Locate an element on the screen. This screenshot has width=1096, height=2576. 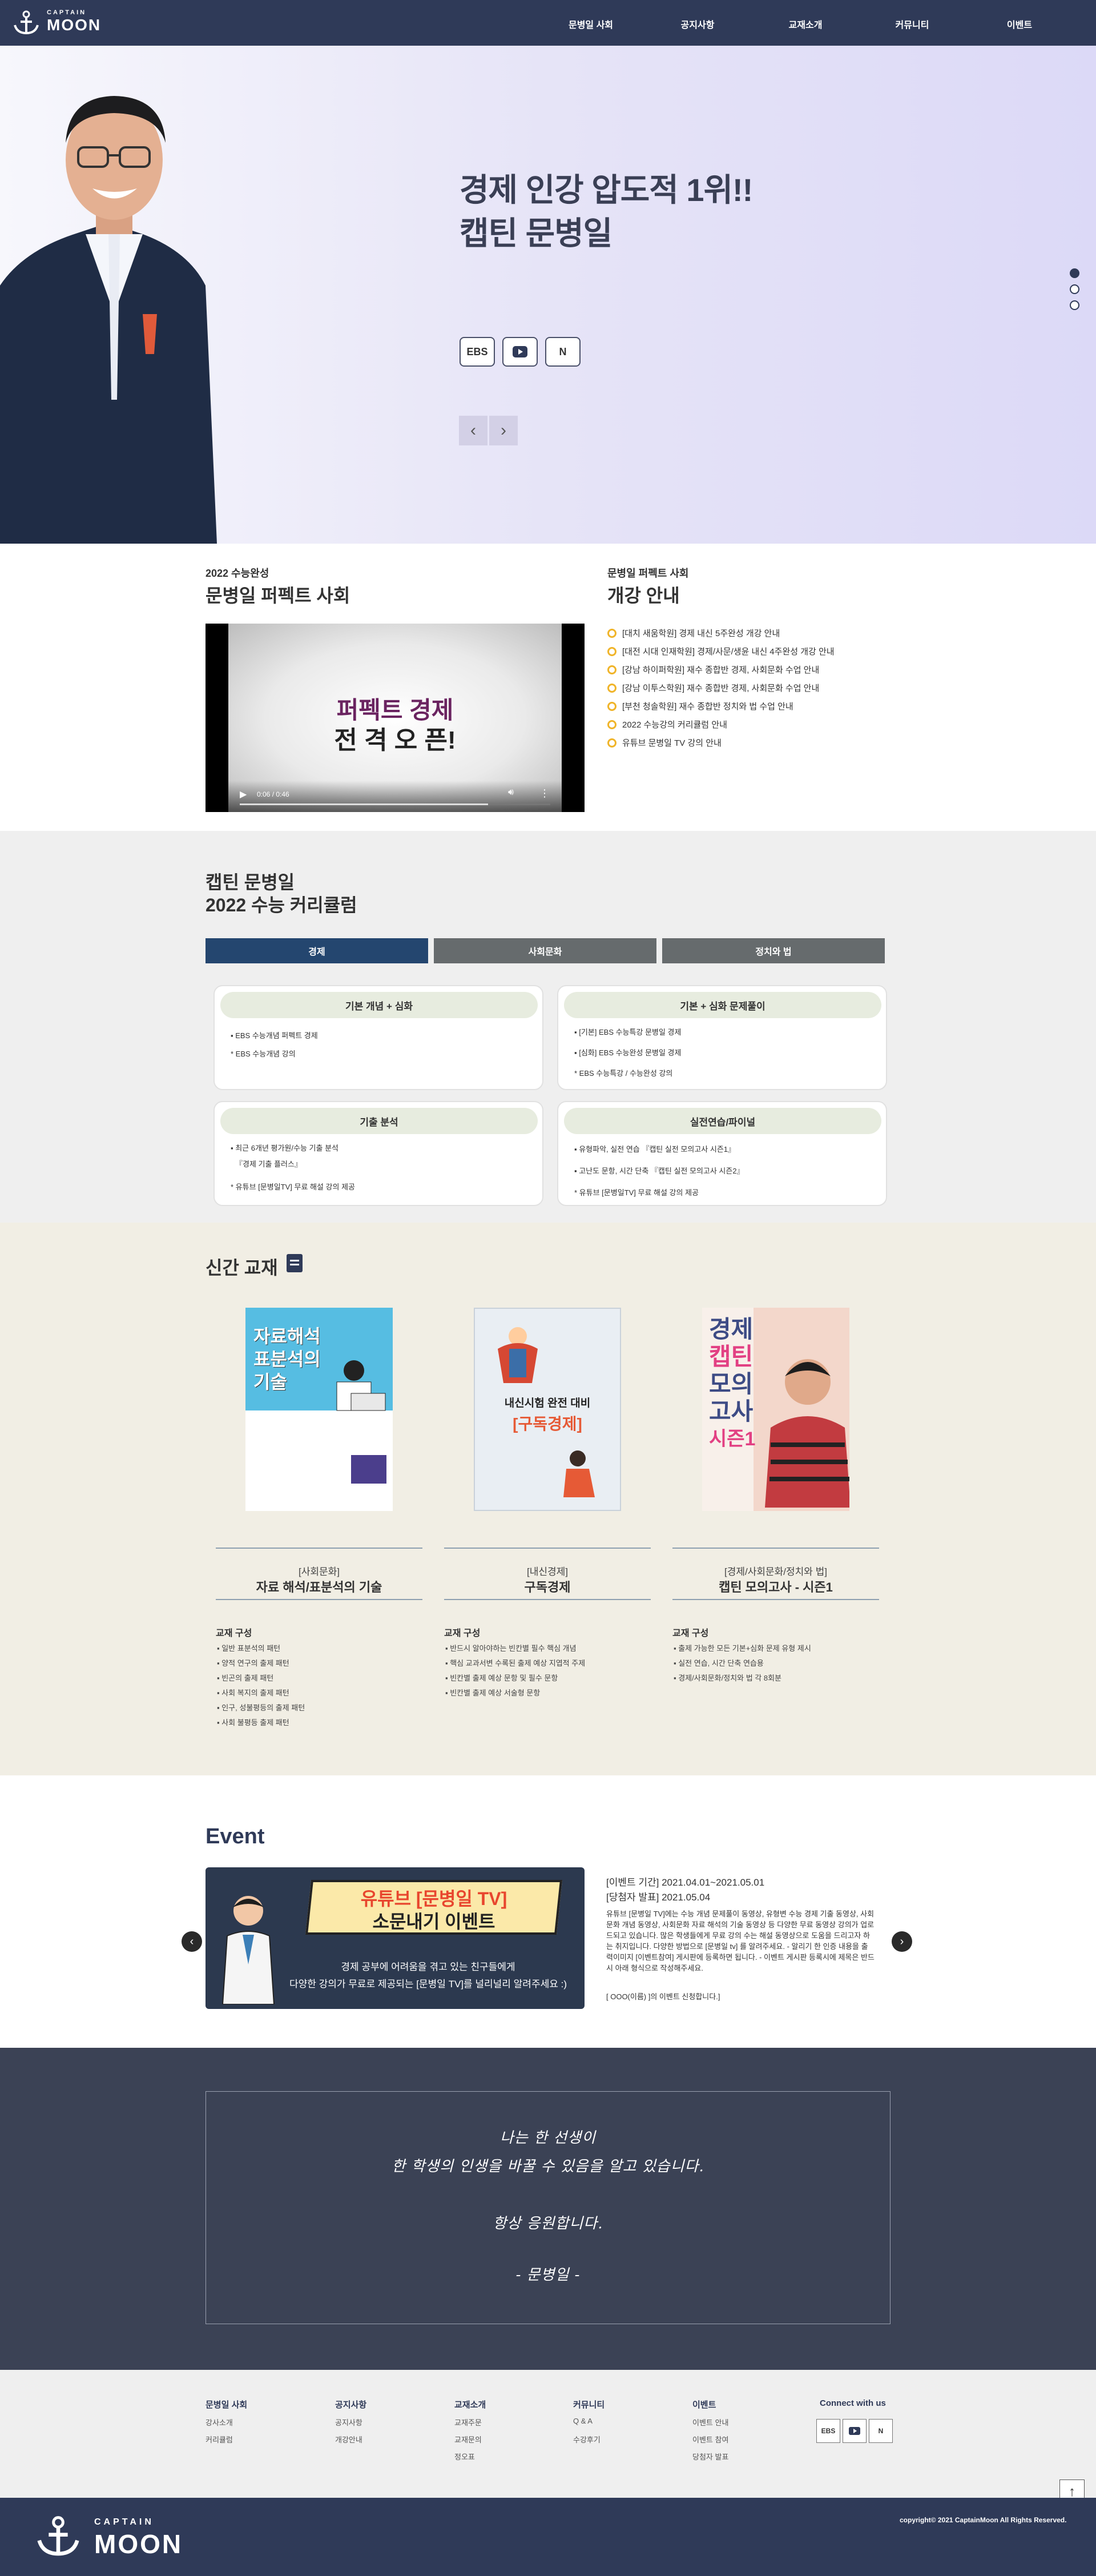
card-line: ▪ 고난도 문항, 시간 단축 『캡틴 실전 모의고사 시즌2』 is located at coordinates (659, 1171).